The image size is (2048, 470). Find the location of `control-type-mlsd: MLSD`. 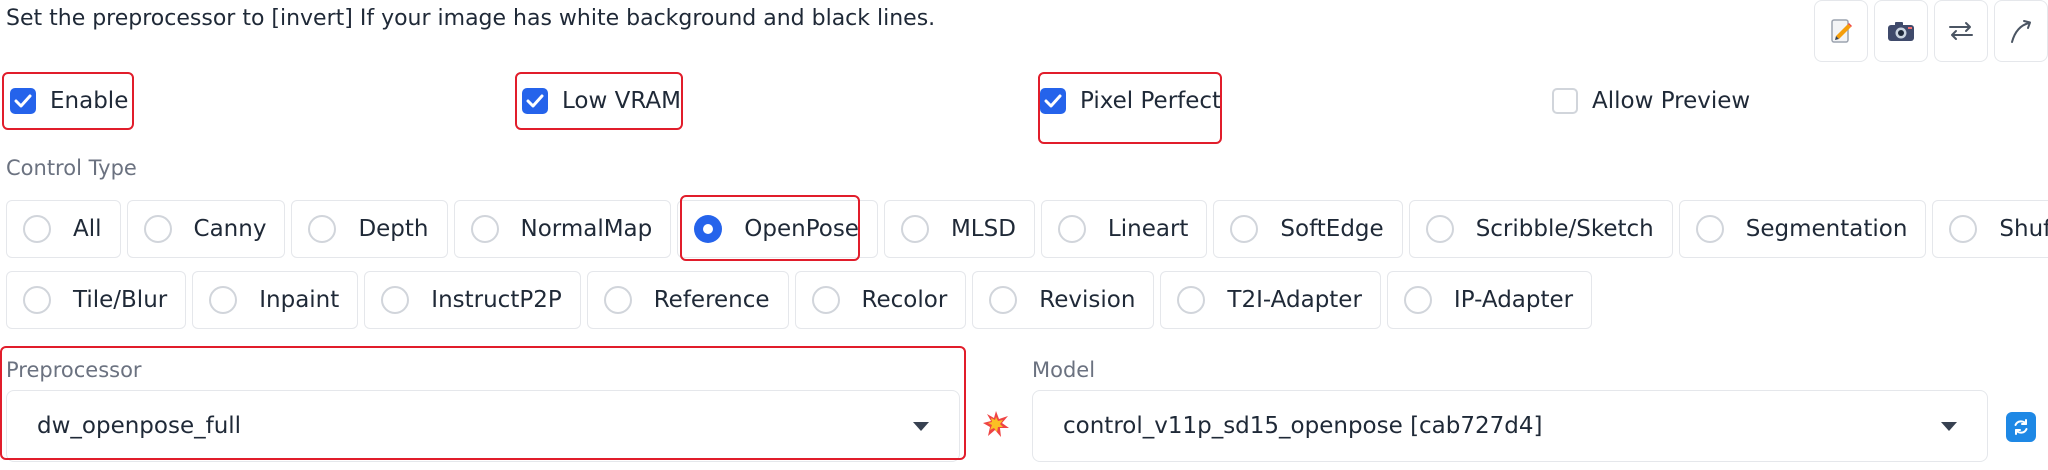

control-type-mlsd: MLSD is located at coordinates (959, 229).